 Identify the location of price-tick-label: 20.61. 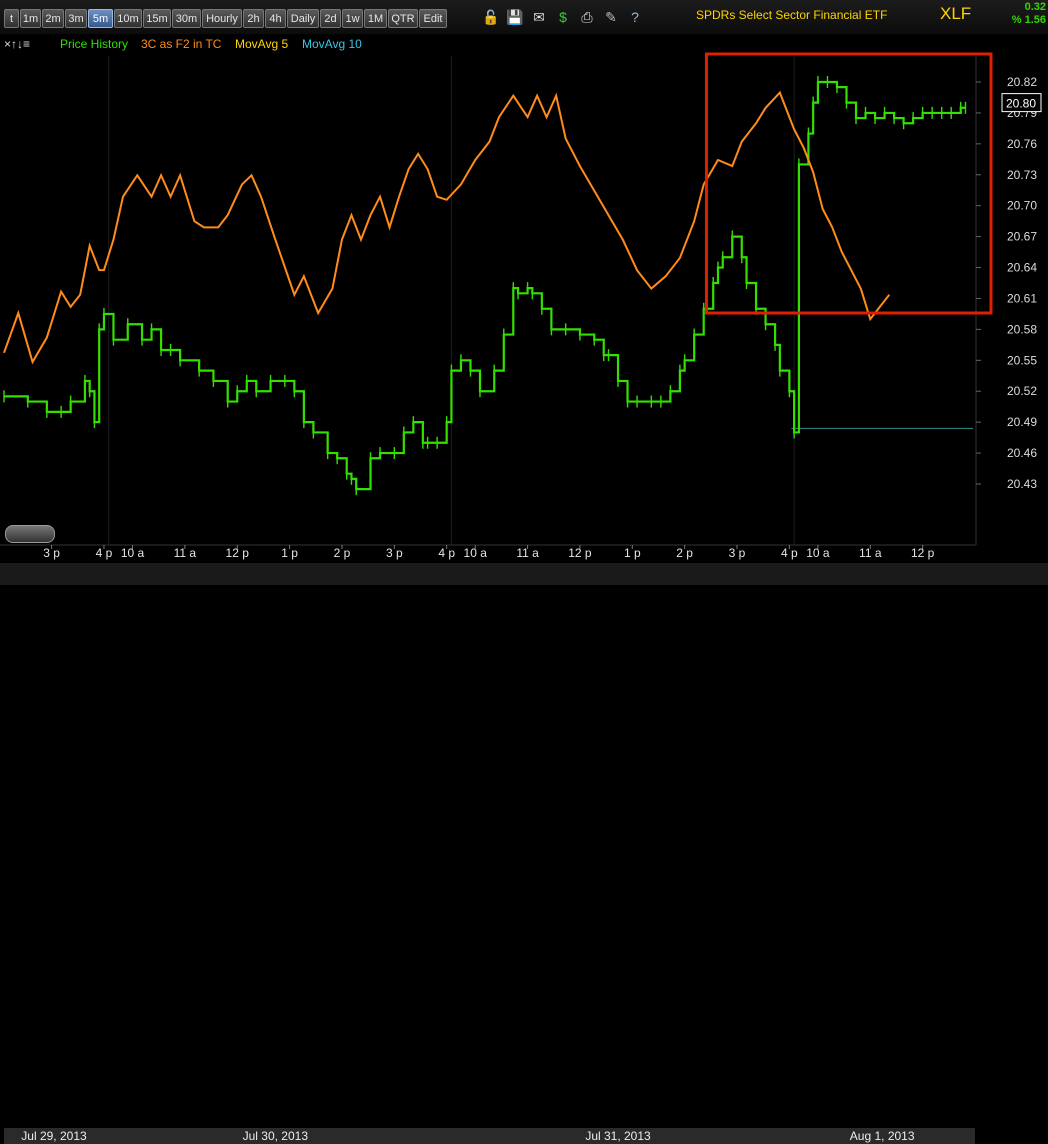
(1022, 298).